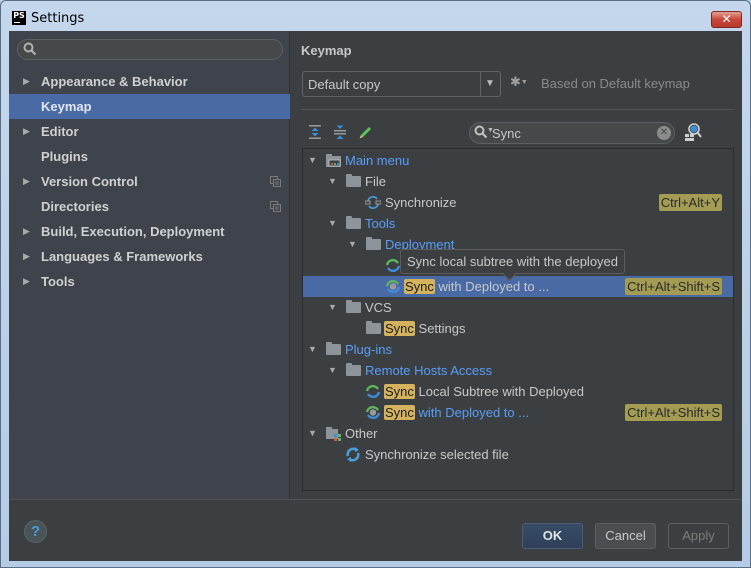 The image size is (751, 568). What do you see at coordinates (517, 109) in the screenshot?
I see `divider` at bounding box center [517, 109].